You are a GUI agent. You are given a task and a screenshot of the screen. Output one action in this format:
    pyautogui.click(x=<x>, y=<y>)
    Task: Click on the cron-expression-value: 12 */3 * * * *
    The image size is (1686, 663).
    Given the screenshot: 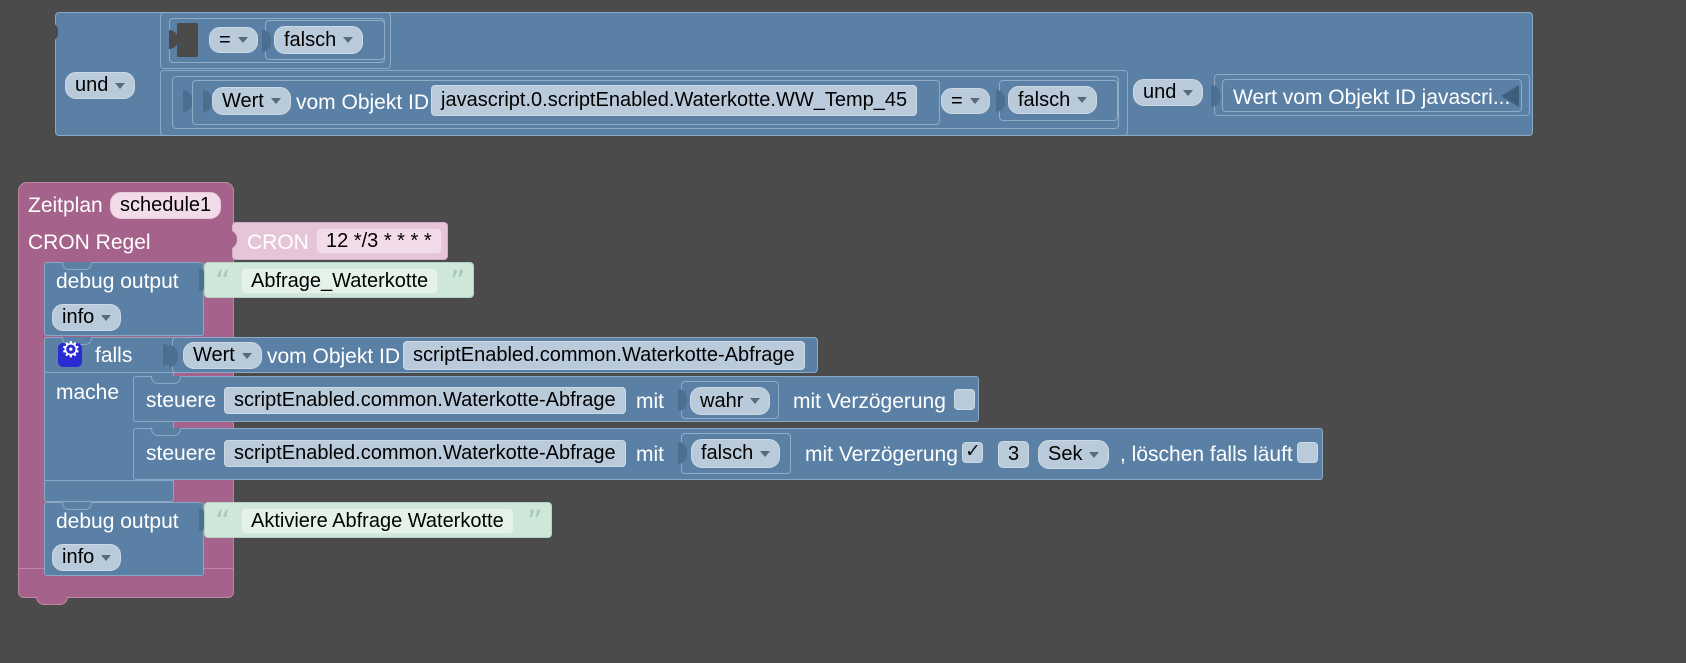 What is the action you would take?
    pyautogui.click(x=379, y=240)
    